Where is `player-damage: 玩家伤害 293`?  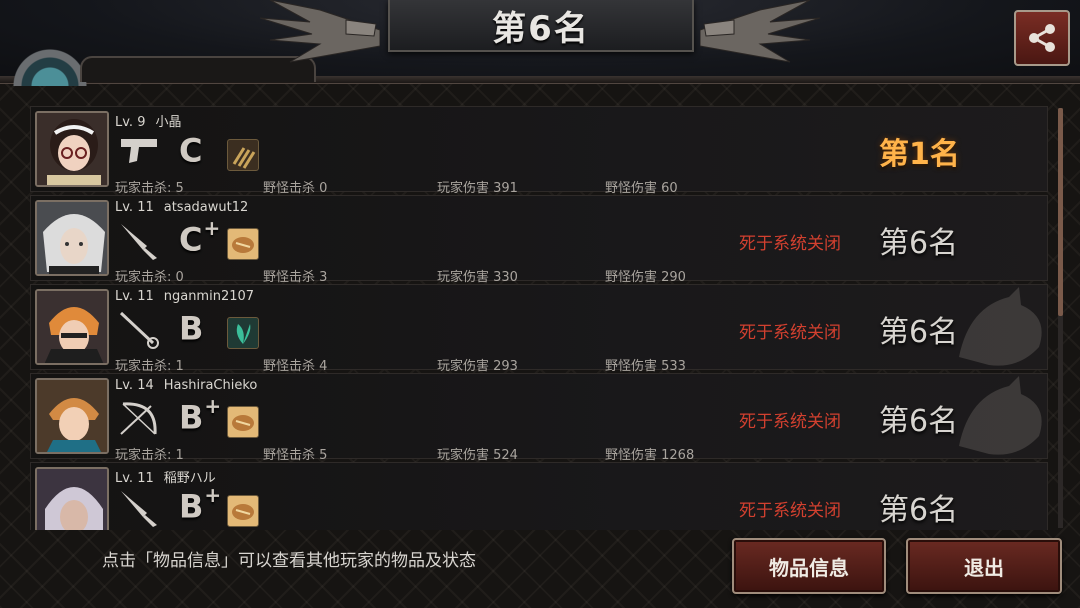 player-damage: 玩家伤害 293 is located at coordinates (477, 366).